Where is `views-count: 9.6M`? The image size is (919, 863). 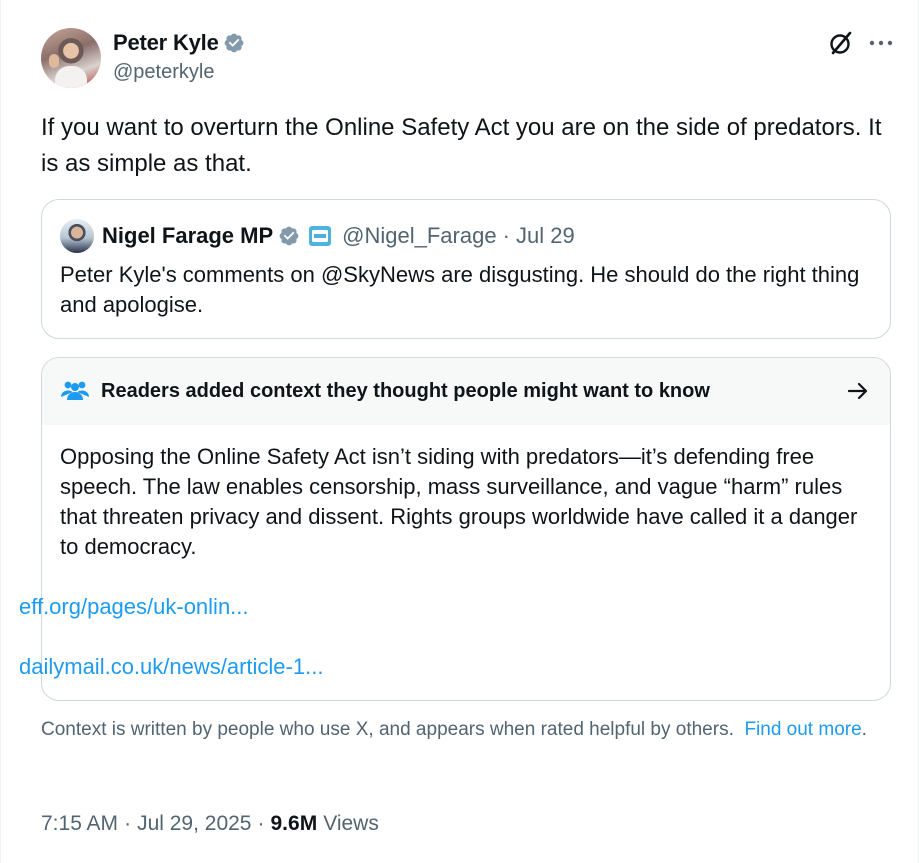 views-count: 9.6M is located at coordinates (294, 823).